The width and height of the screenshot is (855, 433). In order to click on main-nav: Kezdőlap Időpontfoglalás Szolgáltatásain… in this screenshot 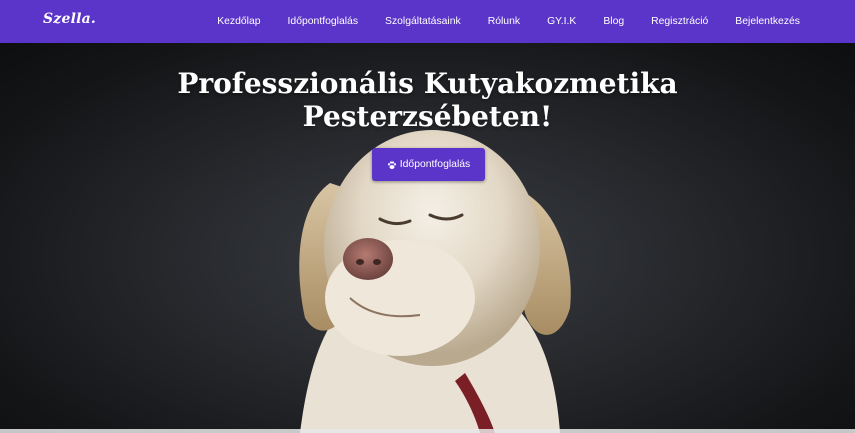, I will do `click(508, 21)`.